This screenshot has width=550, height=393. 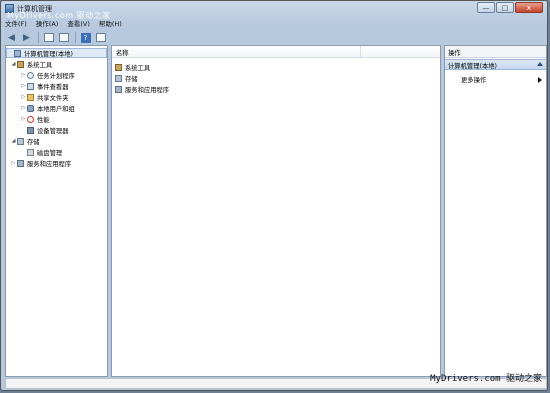 I want to click on list-item-services-apps: 服务和应用程序, so click(x=142, y=89).